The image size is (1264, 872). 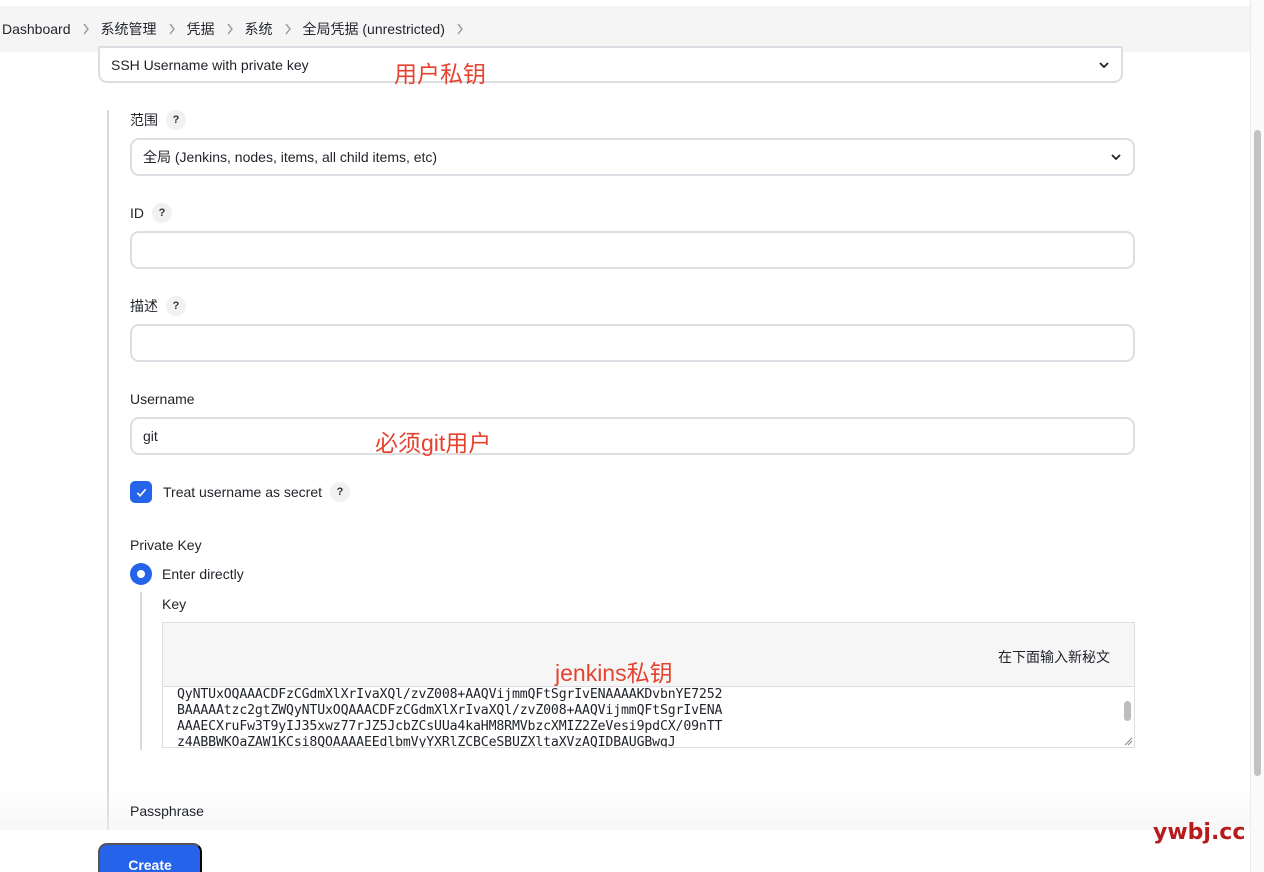 I want to click on passphrase-label: Passphrase, so click(x=167, y=811).